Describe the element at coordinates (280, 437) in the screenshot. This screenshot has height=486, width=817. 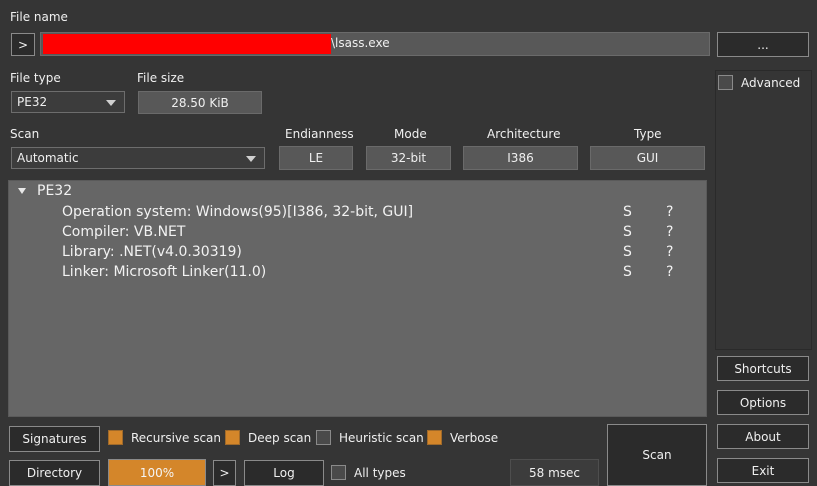
I see `deep-scan-label: Deep scan` at that location.